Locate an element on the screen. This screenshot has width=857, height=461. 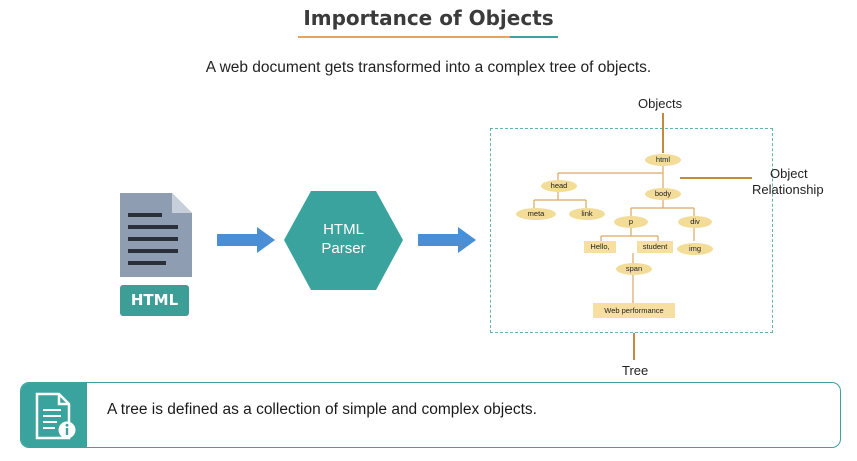
tree-node-link: link is located at coordinates (587, 214).